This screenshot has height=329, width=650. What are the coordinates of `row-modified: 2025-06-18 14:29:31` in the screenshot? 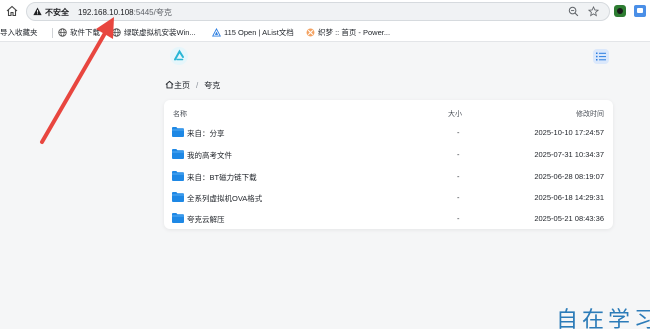 It's located at (569, 197).